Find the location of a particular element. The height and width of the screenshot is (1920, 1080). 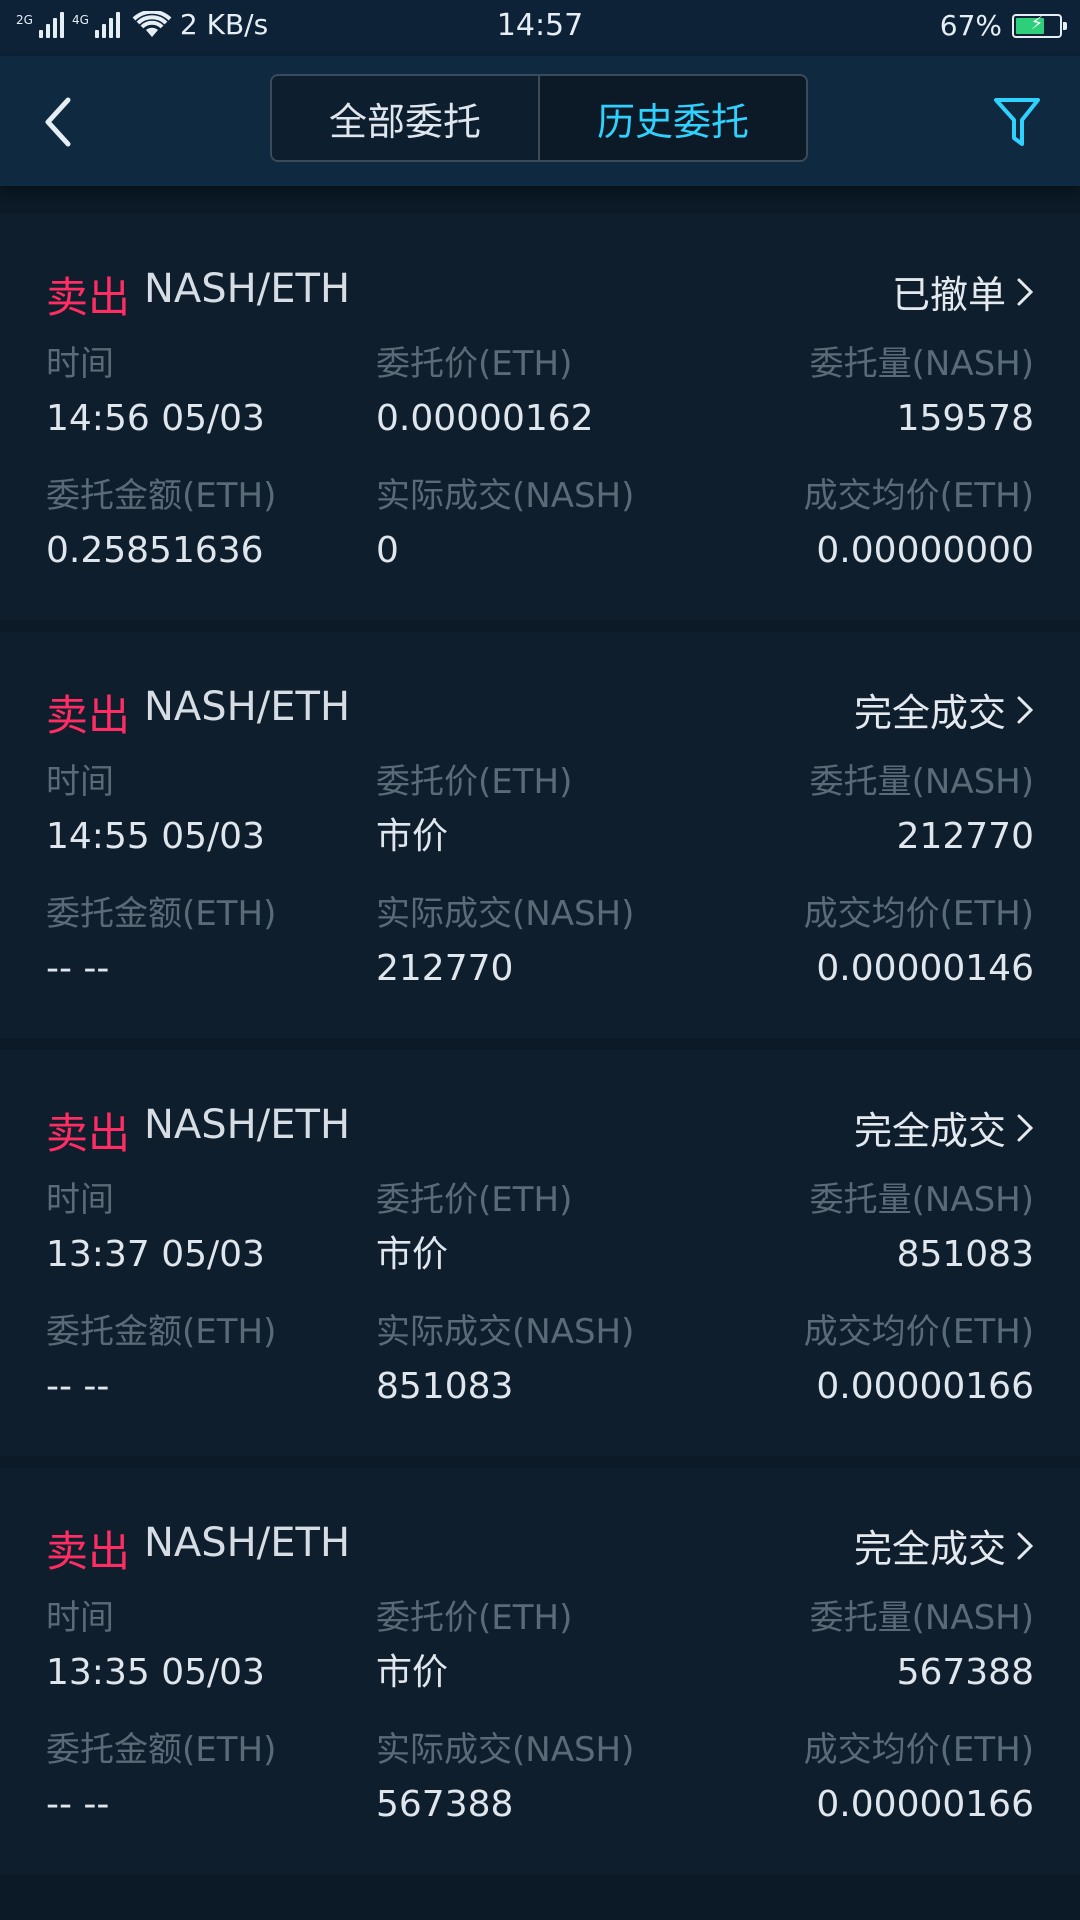

order-amount: 212770 is located at coordinates (965, 836).